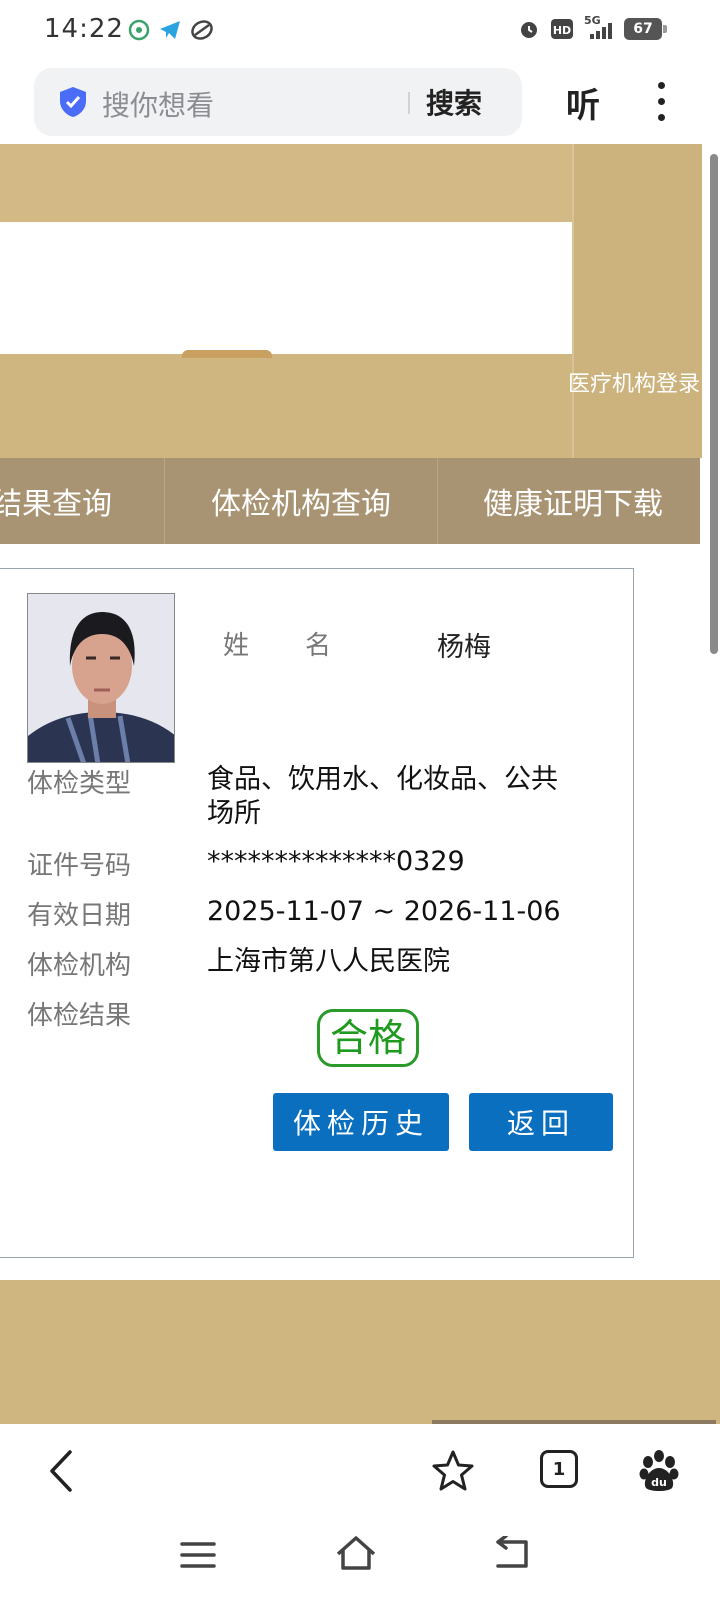  Describe the element at coordinates (662, 102) in the screenshot. I see `more-menu-icon` at that location.